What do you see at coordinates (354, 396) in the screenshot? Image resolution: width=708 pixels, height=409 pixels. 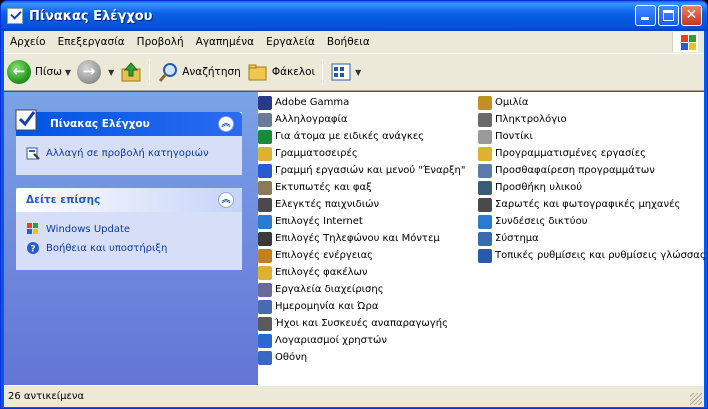 I see `status-bar: 26 αντικείμενα` at bounding box center [354, 396].